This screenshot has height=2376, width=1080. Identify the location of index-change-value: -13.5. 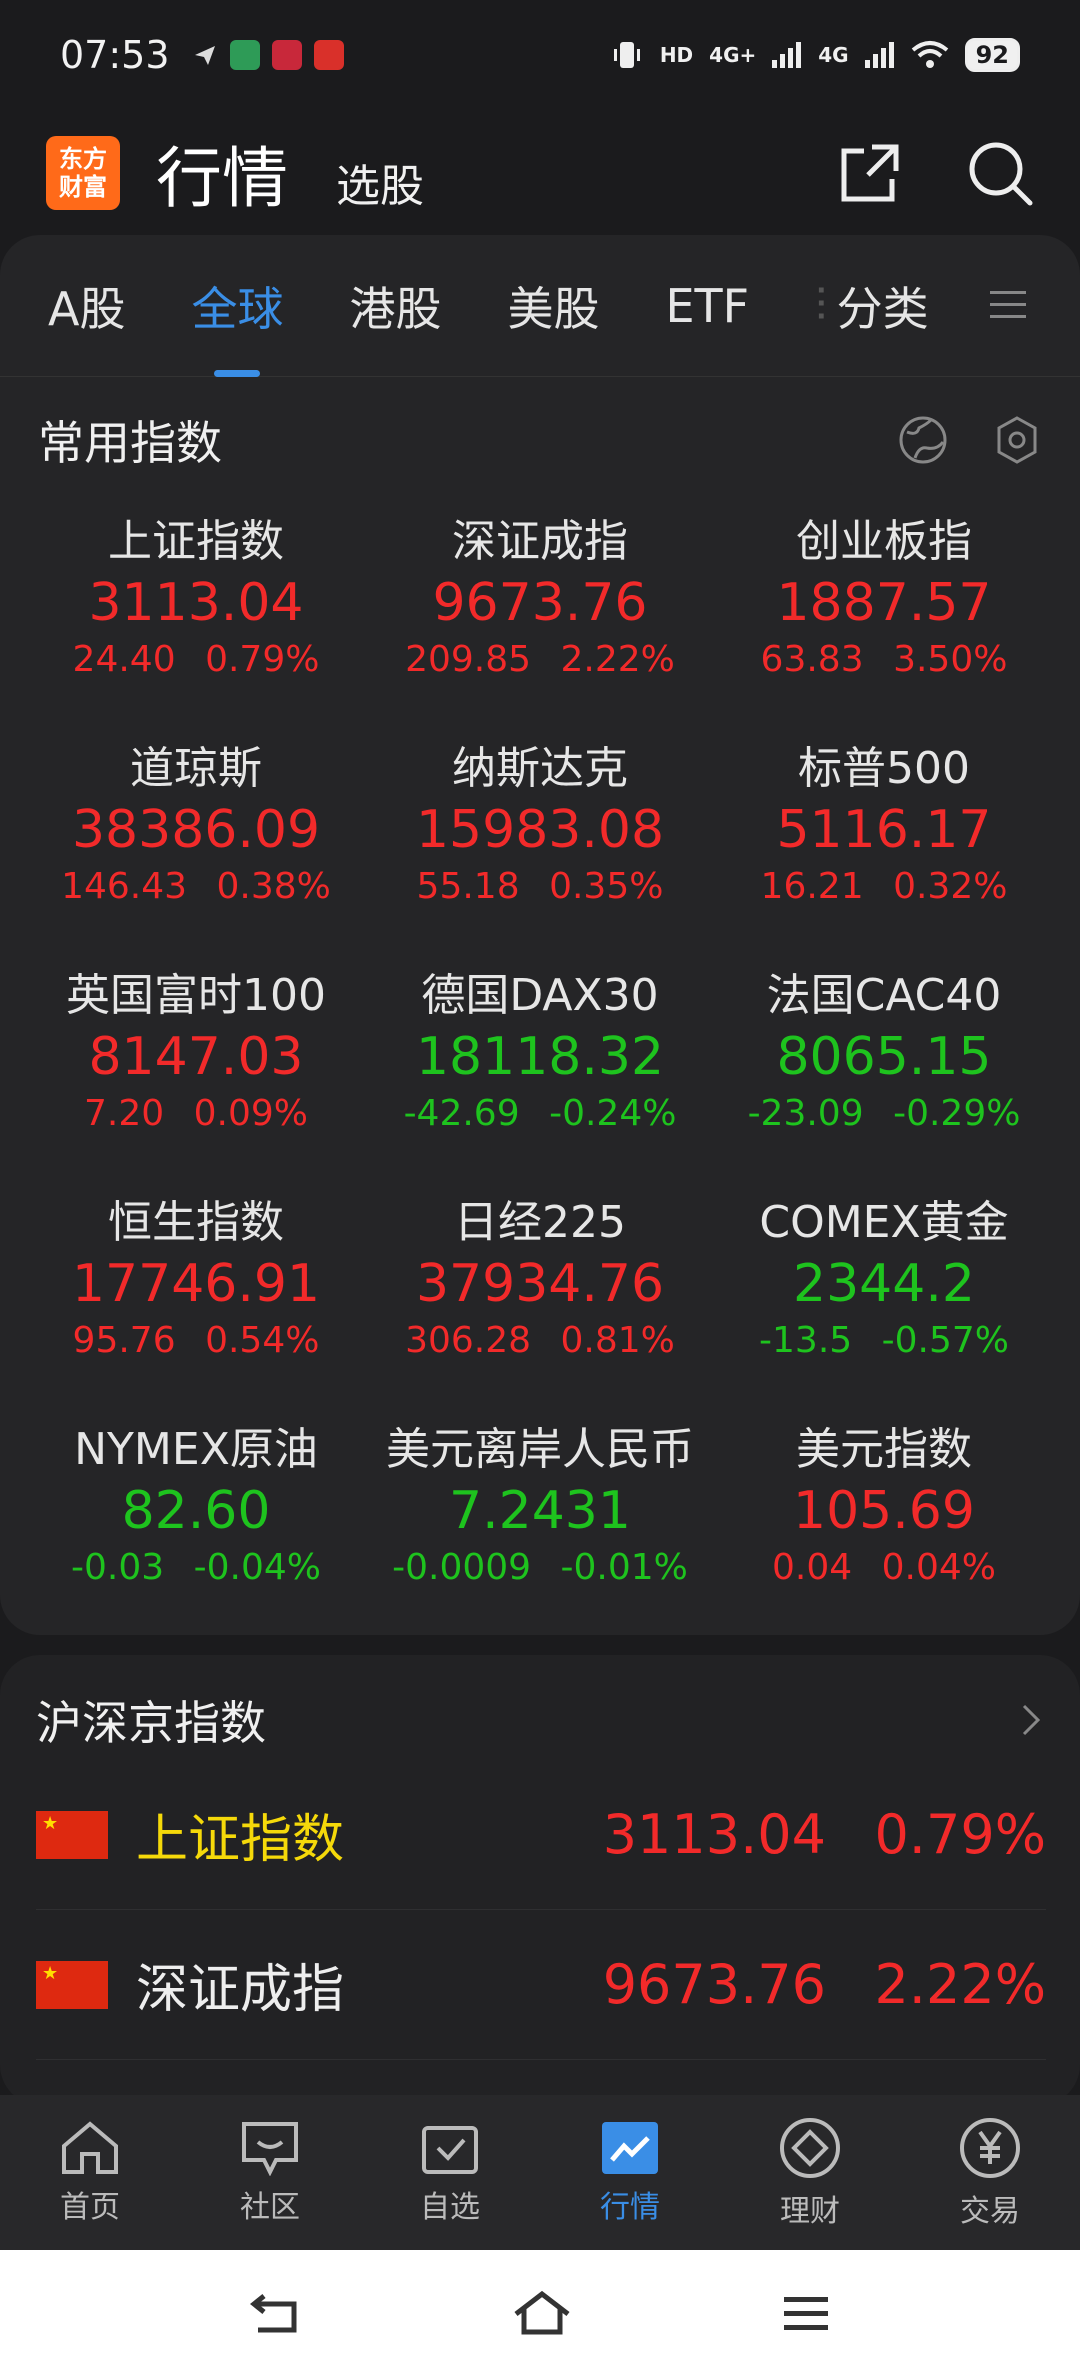
(806, 1340).